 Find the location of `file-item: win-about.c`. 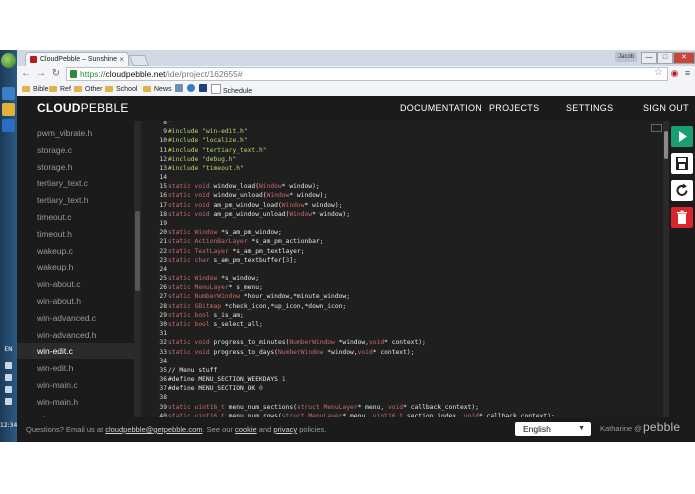

file-item: win-about.c is located at coordinates (75, 284).